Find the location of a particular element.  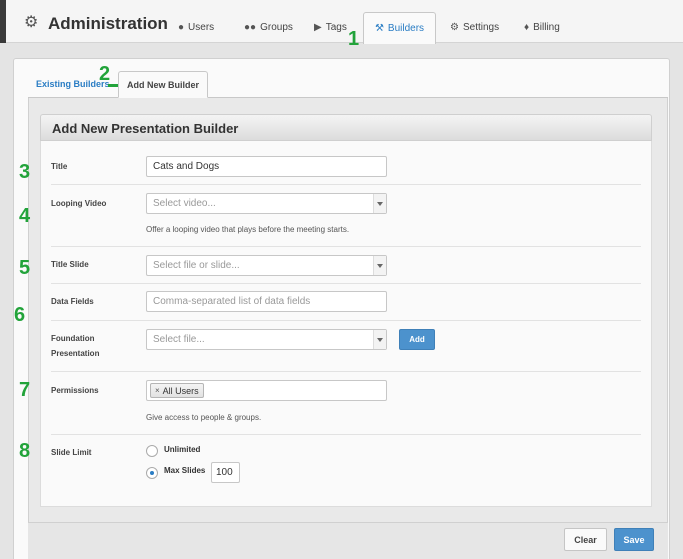

nav-tab-tags: ▶ Tags is located at coordinates (330, 27).